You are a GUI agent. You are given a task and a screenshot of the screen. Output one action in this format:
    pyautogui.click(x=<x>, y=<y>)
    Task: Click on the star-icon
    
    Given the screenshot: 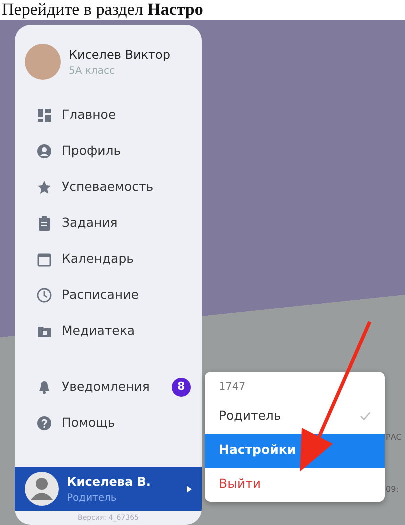 What is the action you would take?
    pyautogui.click(x=44, y=187)
    